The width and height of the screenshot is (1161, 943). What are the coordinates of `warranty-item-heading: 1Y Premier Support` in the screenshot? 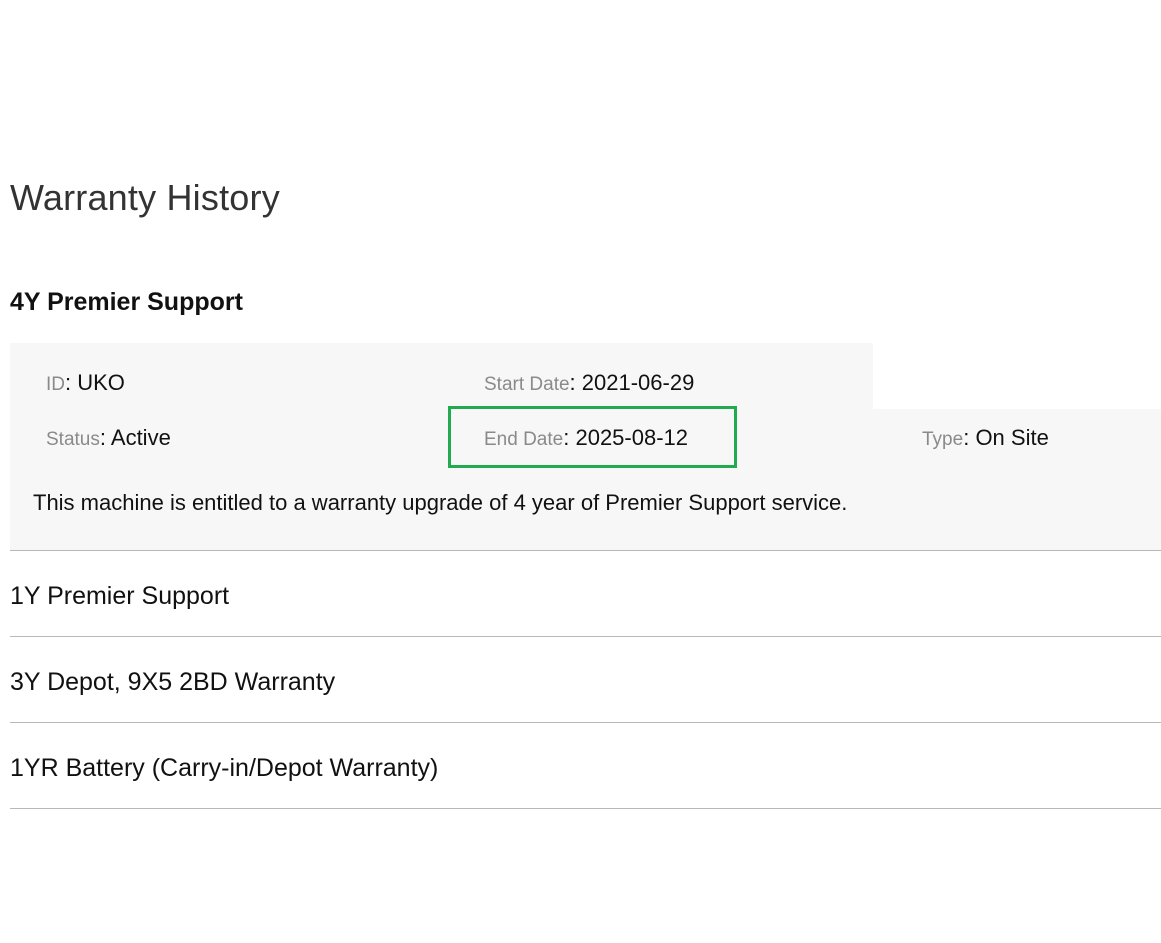 It's located at (119, 596).